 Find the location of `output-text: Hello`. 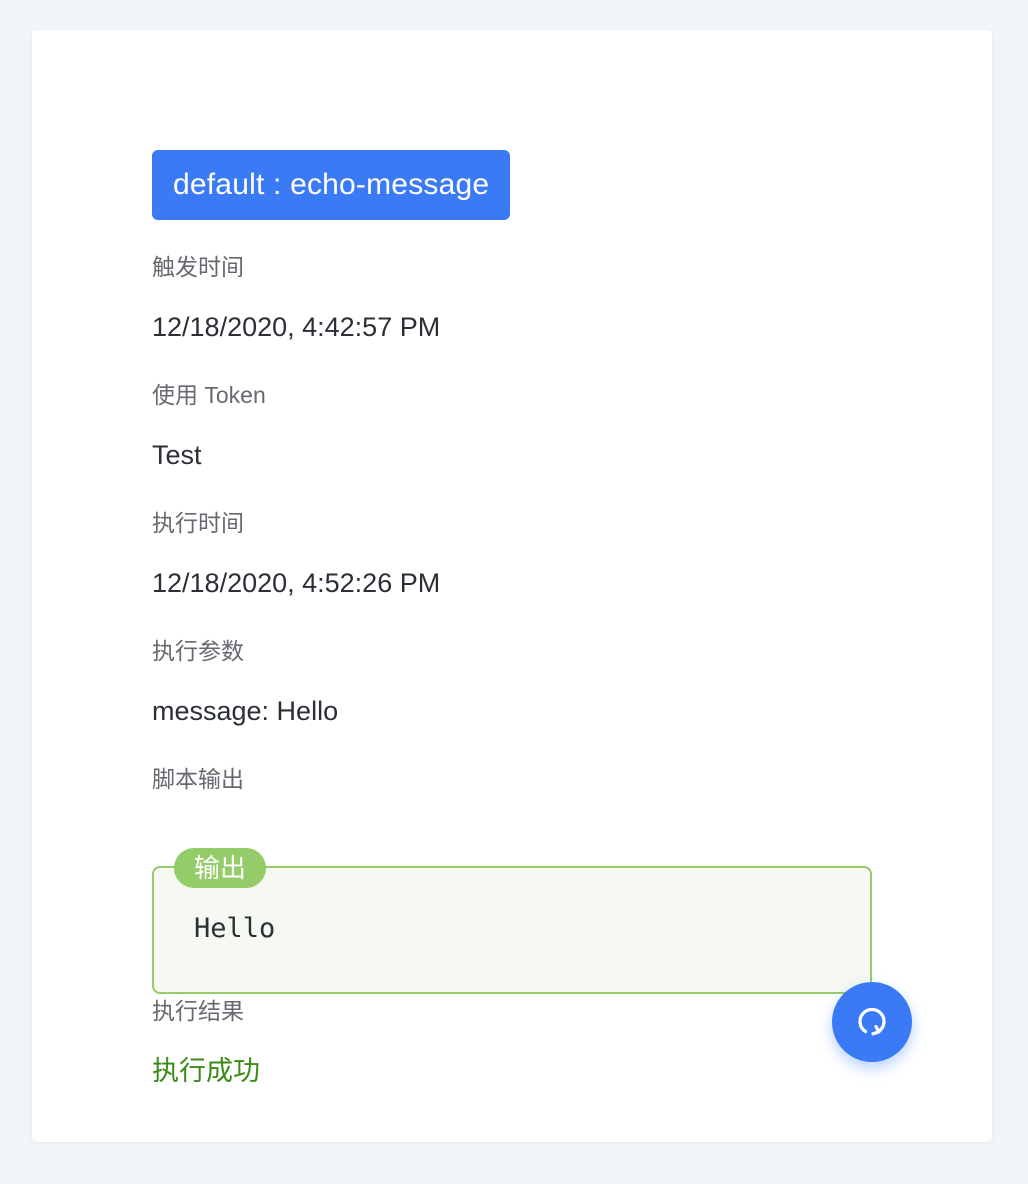

output-text: Hello is located at coordinates (235, 928).